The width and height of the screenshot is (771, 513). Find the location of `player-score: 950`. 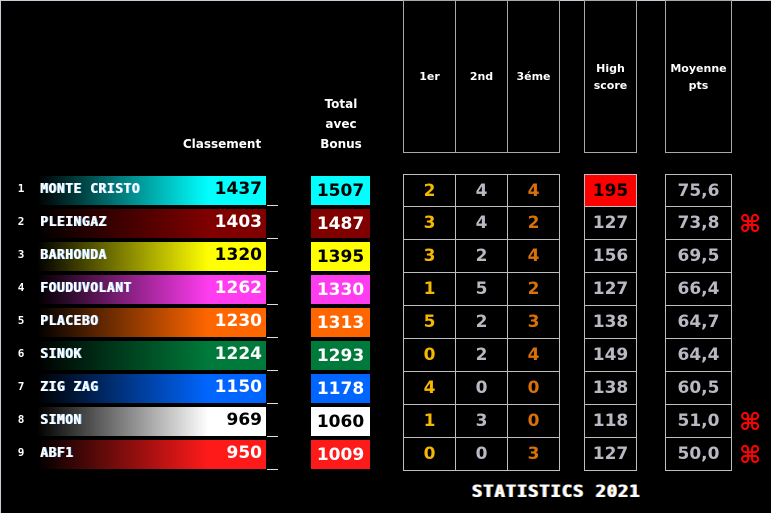

player-score: 950 is located at coordinates (244, 453).